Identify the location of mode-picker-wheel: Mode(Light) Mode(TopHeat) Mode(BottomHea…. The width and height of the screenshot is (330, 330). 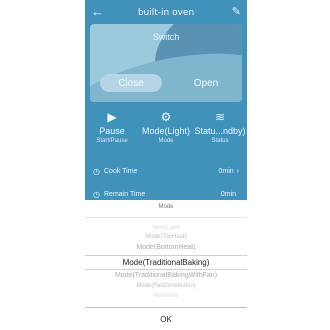
(166, 270).